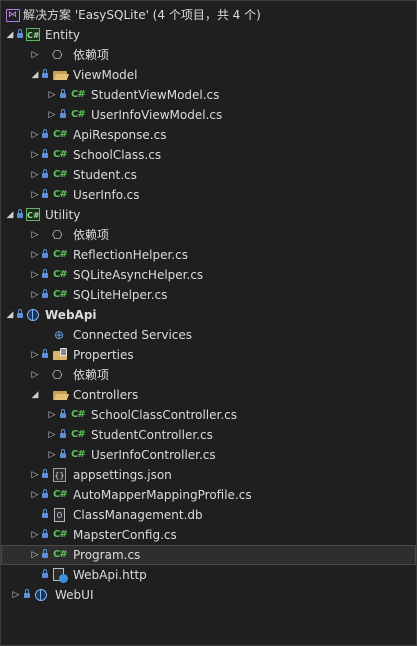  Describe the element at coordinates (208, 75) in the screenshot. I see `tree-row-folder-viewmodel: ◢ ViewModel` at that location.